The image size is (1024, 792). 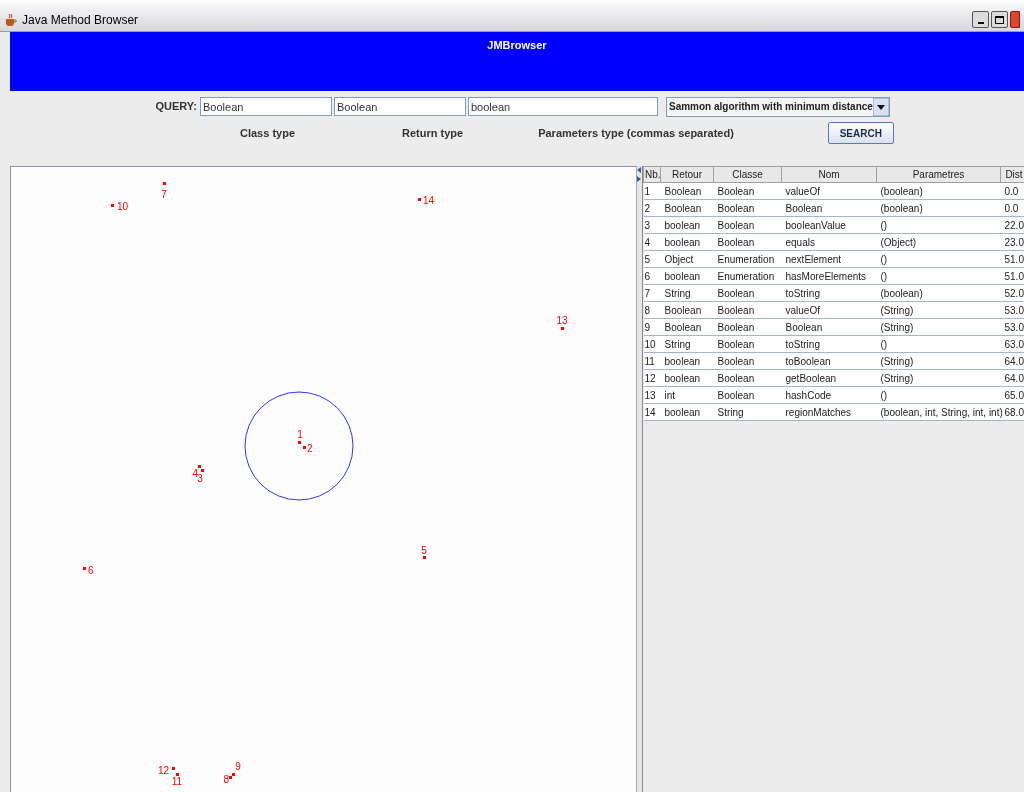 I want to click on search-button: SEARCH, so click(x=860, y=133).